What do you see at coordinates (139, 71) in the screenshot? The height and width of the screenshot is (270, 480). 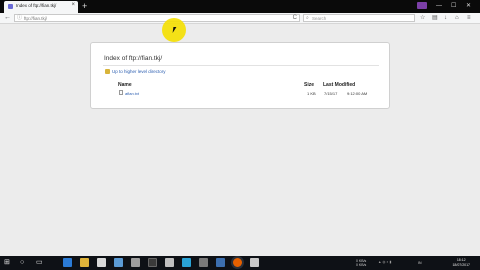 I see `up-directory-link: Up to higher level directory` at bounding box center [139, 71].